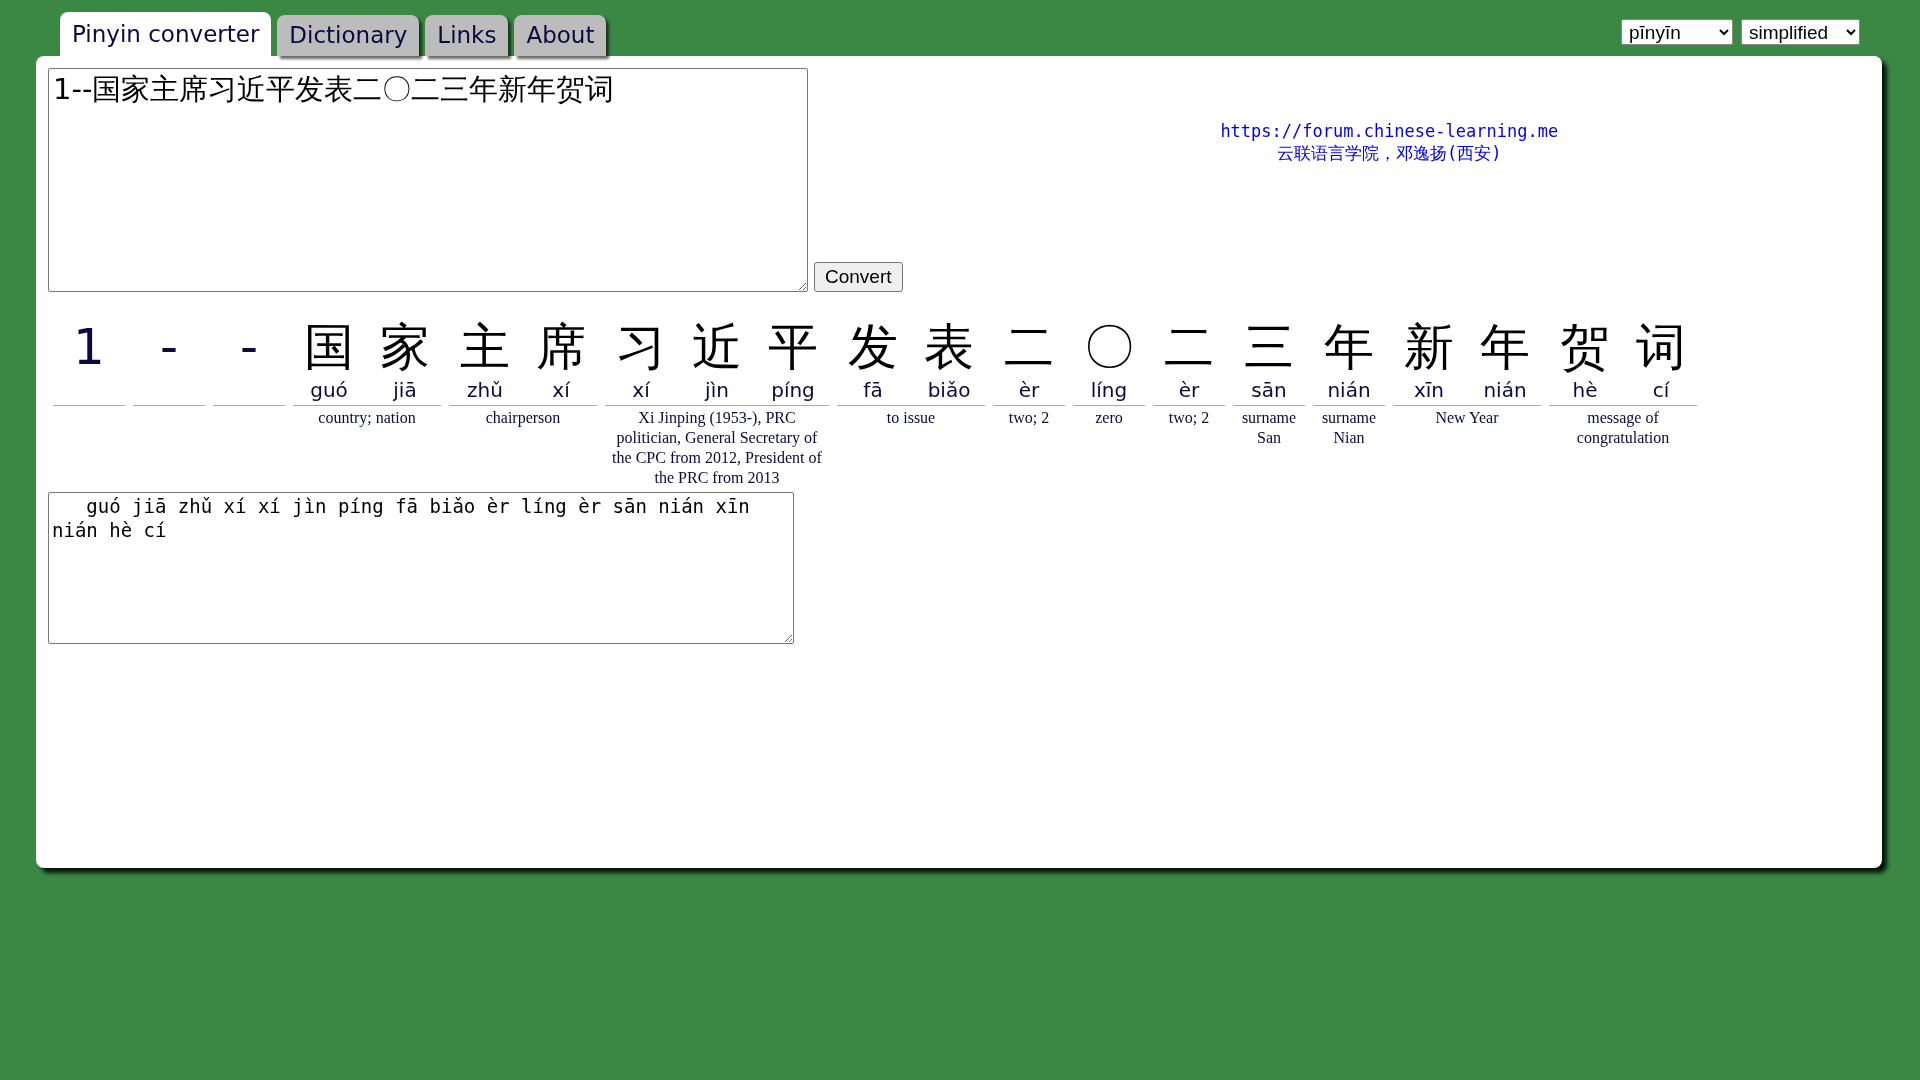 The width and height of the screenshot is (1920, 1080). What do you see at coordinates (1585, 390) in the screenshot?
I see `pinyin-text: hè` at bounding box center [1585, 390].